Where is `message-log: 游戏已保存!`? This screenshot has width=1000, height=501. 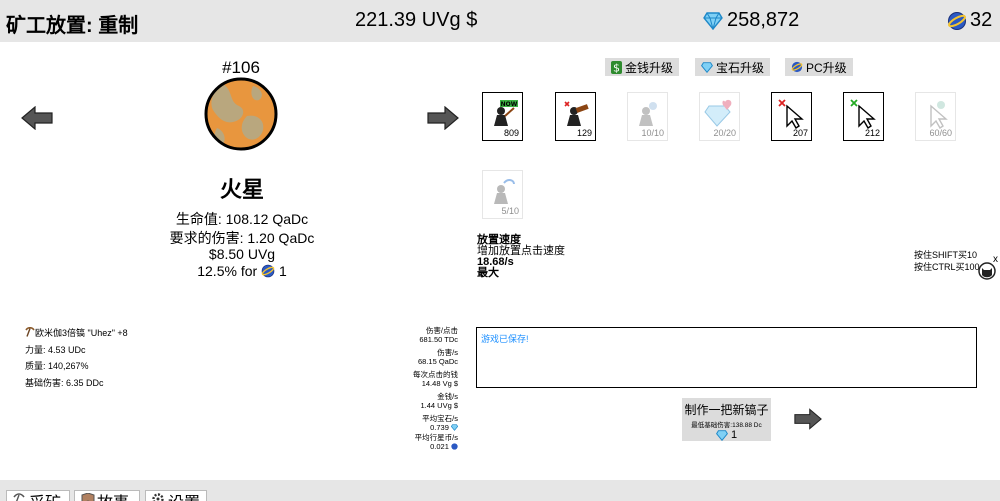
message-log: 游戏已保存! is located at coordinates (726, 357).